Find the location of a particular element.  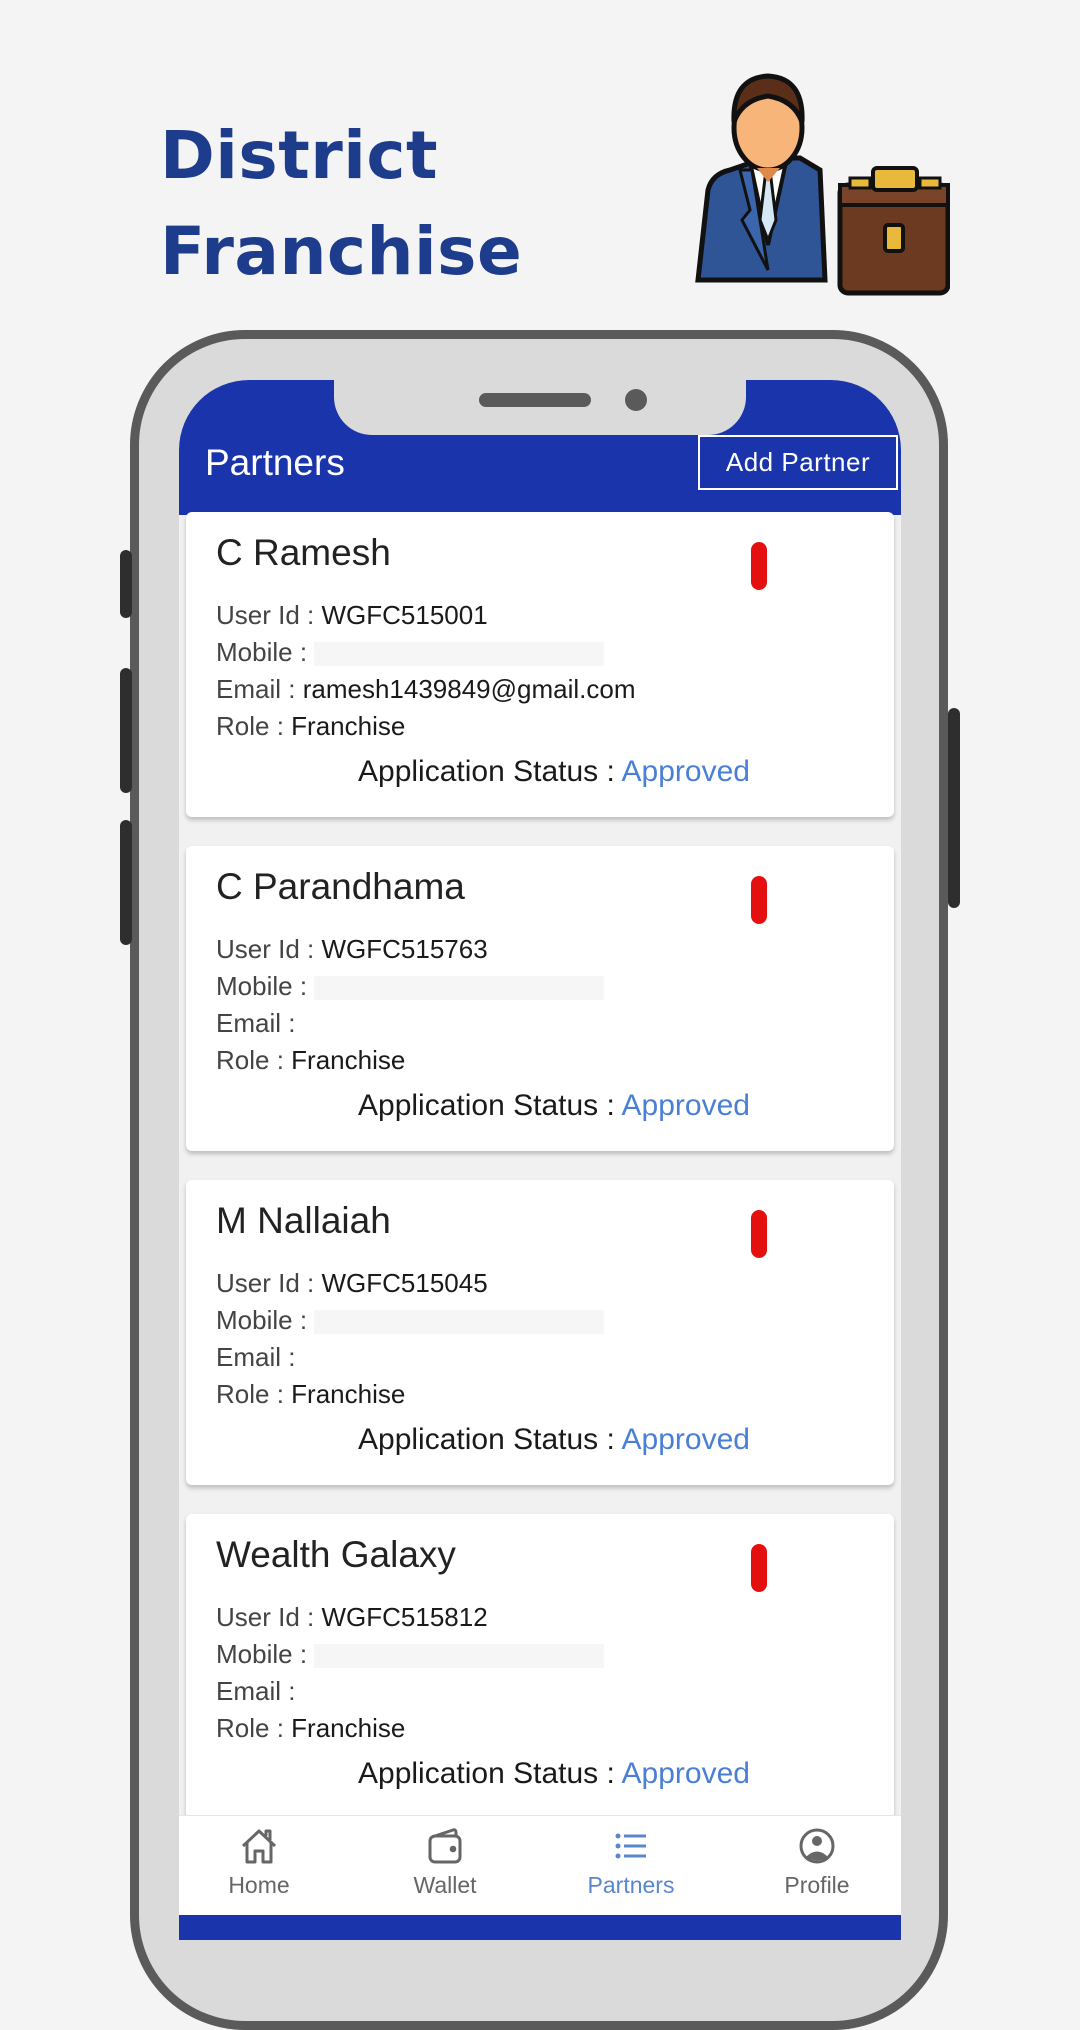

partner-name: Wealth Galaxy is located at coordinates (336, 1554).